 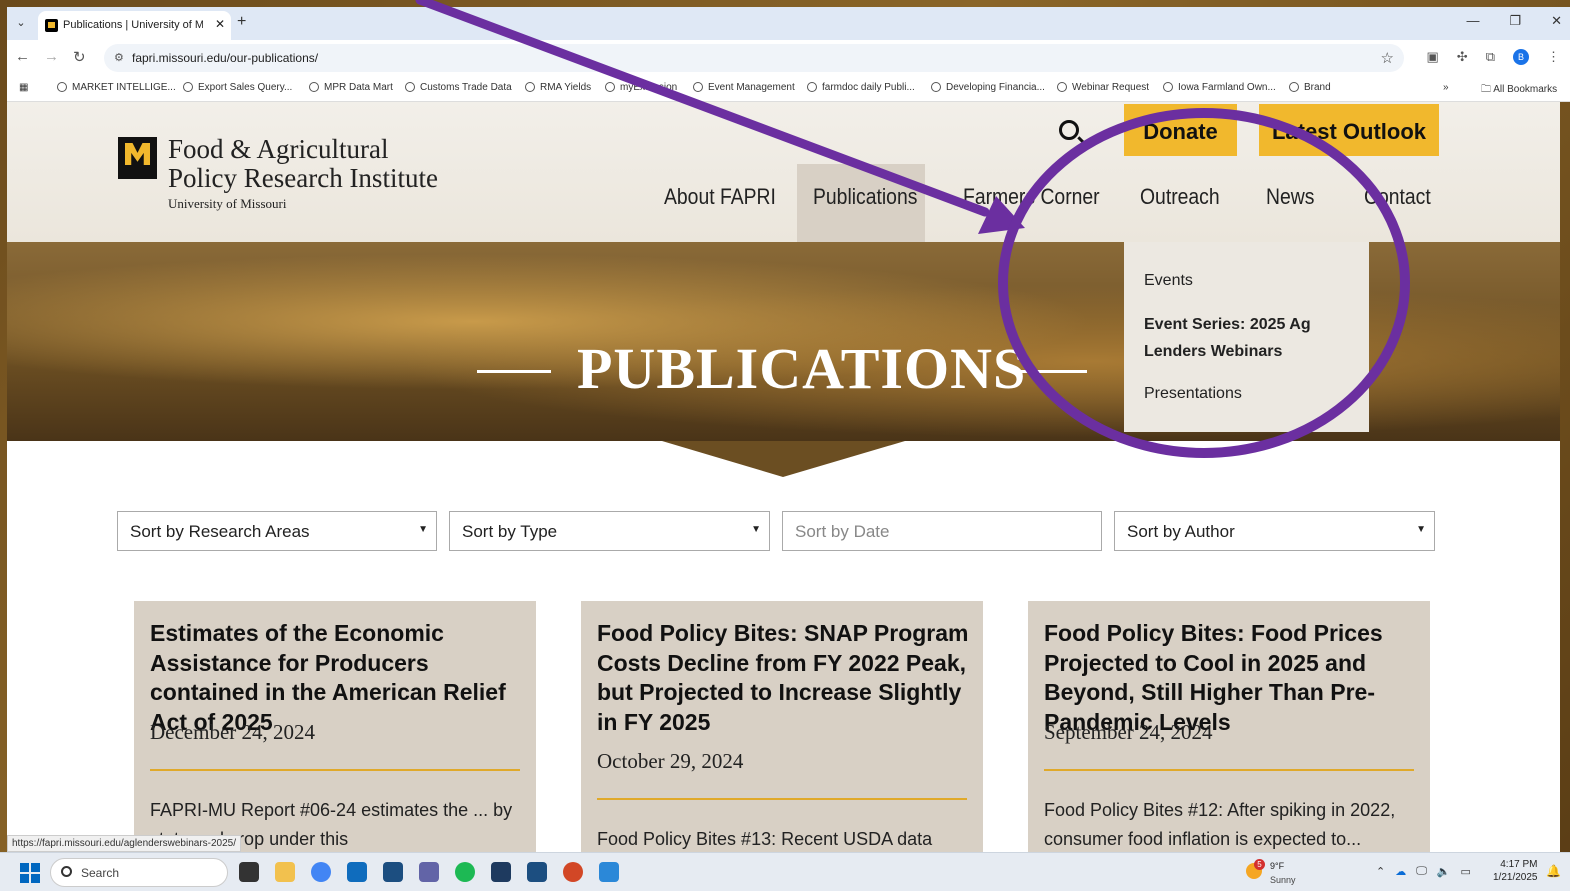 What do you see at coordinates (1050, 371) in the screenshot?
I see `hero-rule-right` at bounding box center [1050, 371].